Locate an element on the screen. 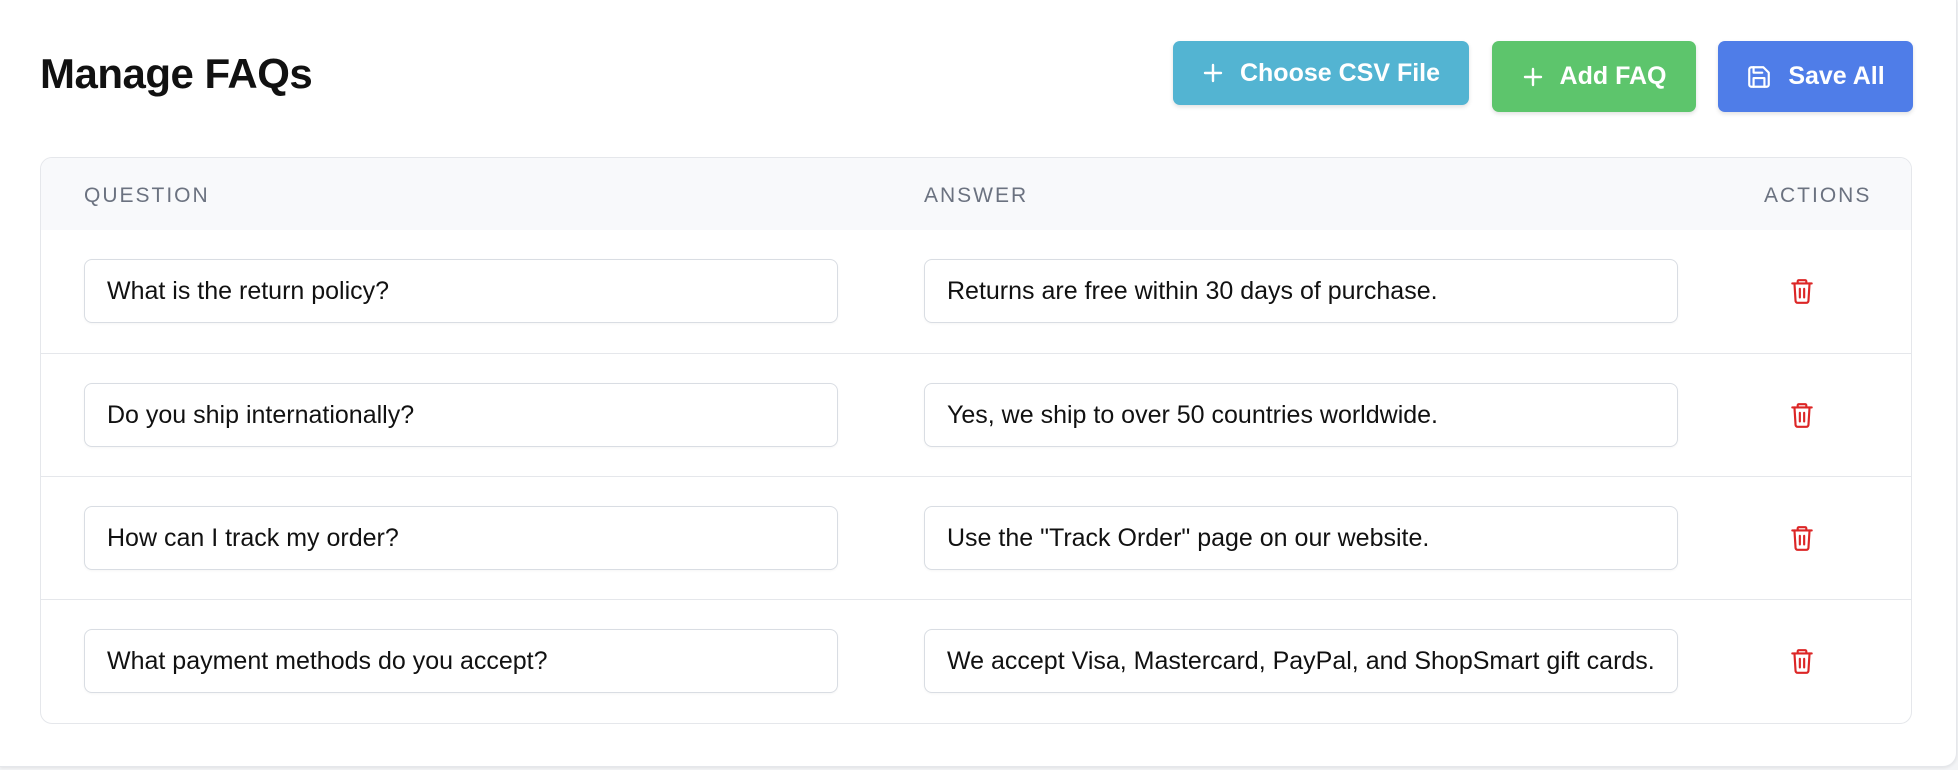 Image resolution: width=1958 pixels, height=770 pixels. page-title: Manage FAQs is located at coordinates (176, 73).